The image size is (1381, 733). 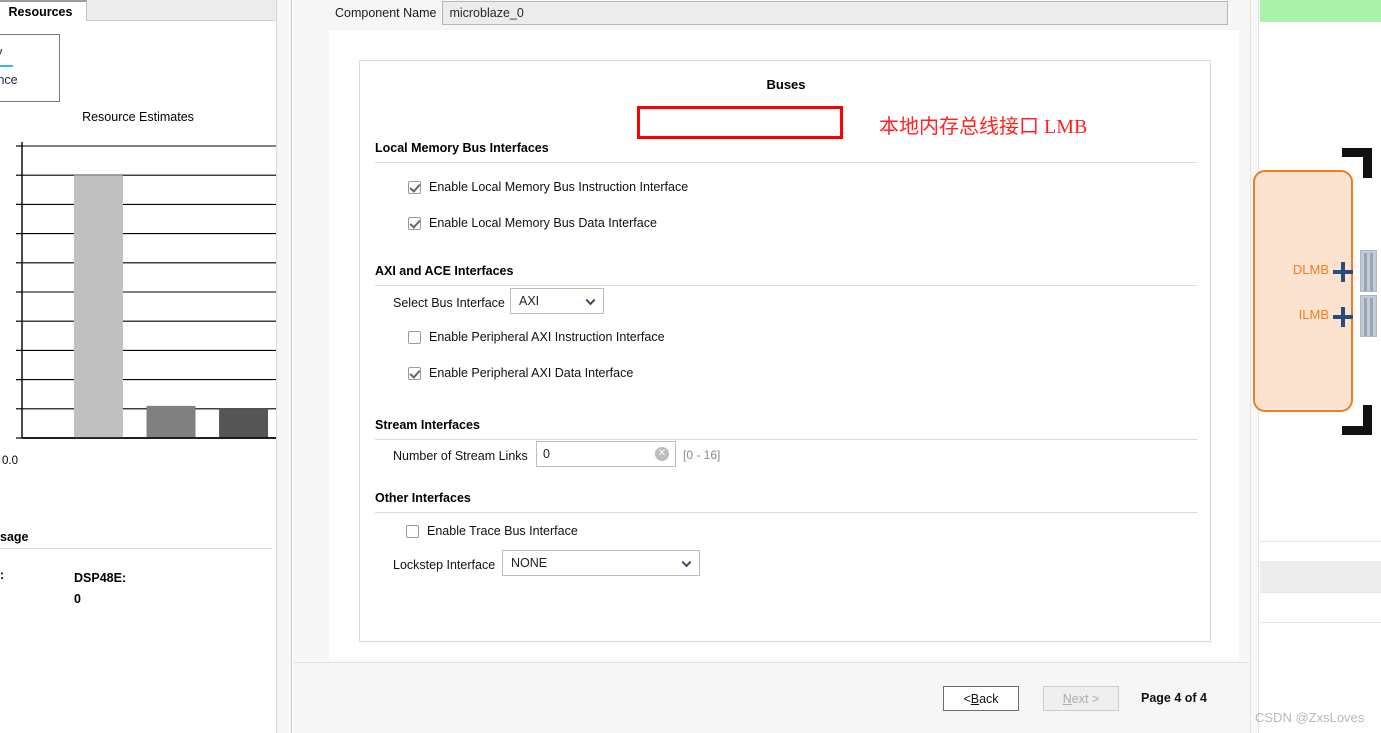 I want to click on checkbox-row-axi-data: Enable Peripheral AXI Data Interface, so click(x=520, y=373).